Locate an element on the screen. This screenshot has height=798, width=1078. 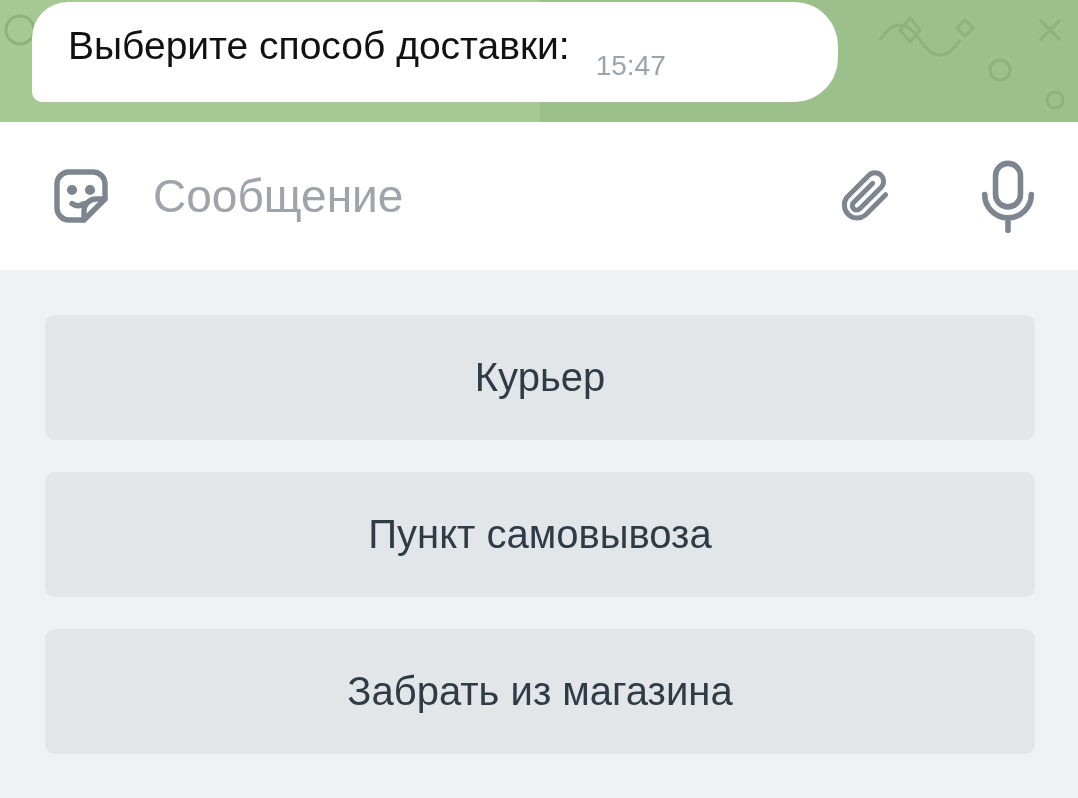
message-time: 15:47 is located at coordinates (630, 66).